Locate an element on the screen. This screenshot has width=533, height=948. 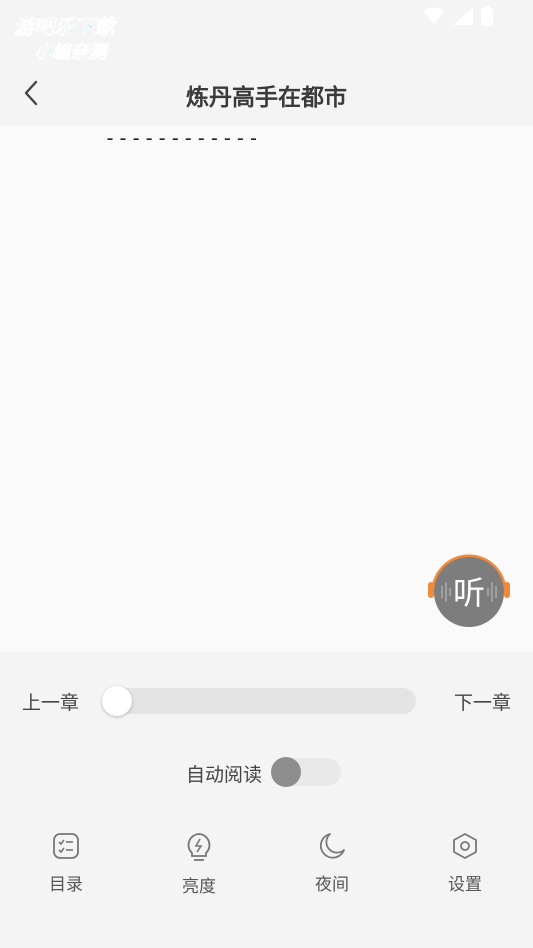
battery-icon is located at coordinates (487, 16).